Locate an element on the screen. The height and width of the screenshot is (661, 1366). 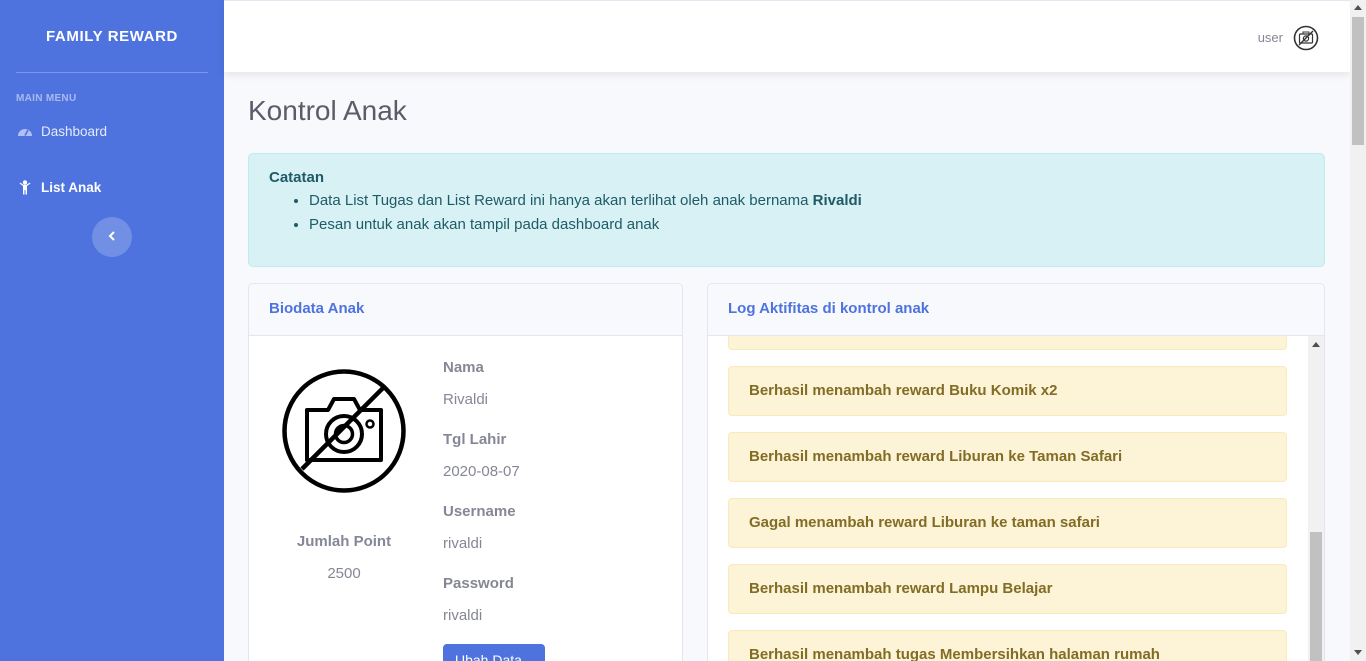
log-scrollbar-thumb is located at coordinates (1316, 596).